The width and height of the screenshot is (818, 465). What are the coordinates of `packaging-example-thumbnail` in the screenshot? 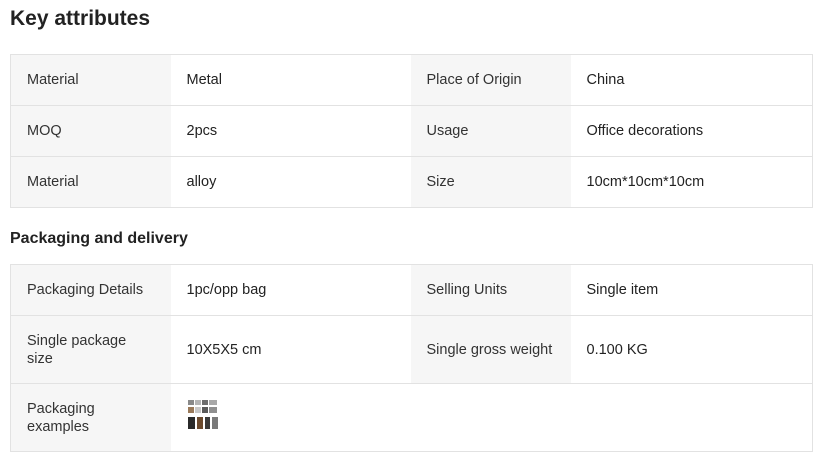 It's located at (202, 417).